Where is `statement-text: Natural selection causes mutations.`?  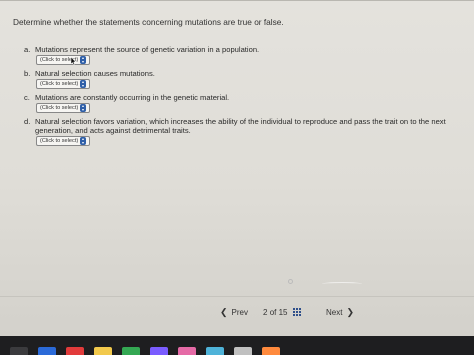 statement-text: Natural selection causes mutations. is located at coordinates (95, 73).